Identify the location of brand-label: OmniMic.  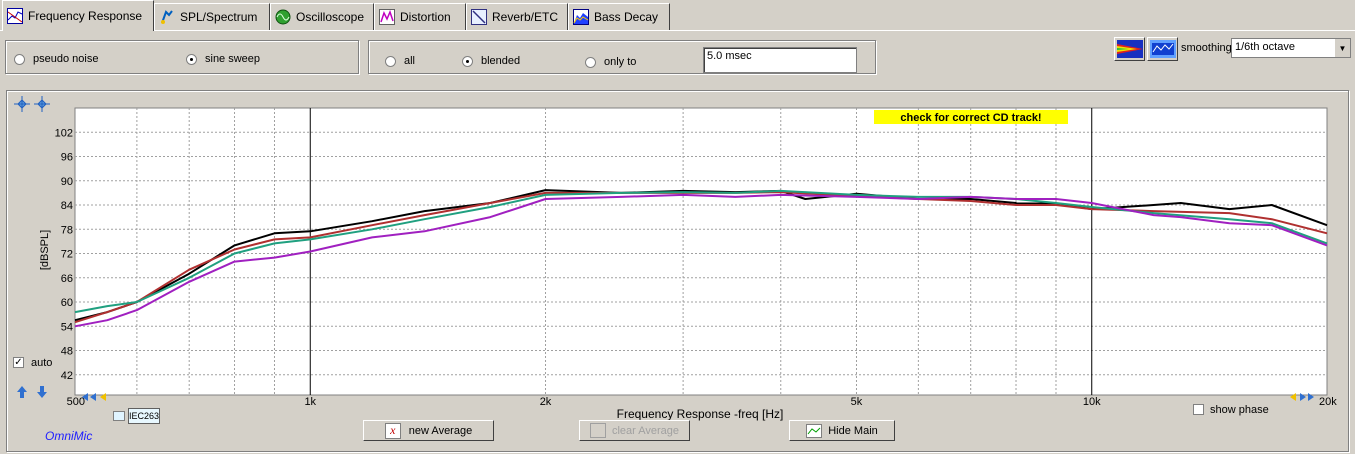
(68, 436).